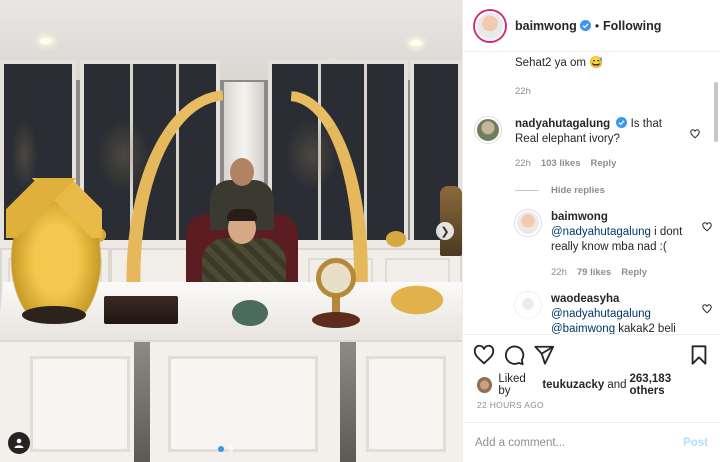  Describe the element at coordinates (546, 26) in the screenshot. I see `header-username: baimwong` at that location.